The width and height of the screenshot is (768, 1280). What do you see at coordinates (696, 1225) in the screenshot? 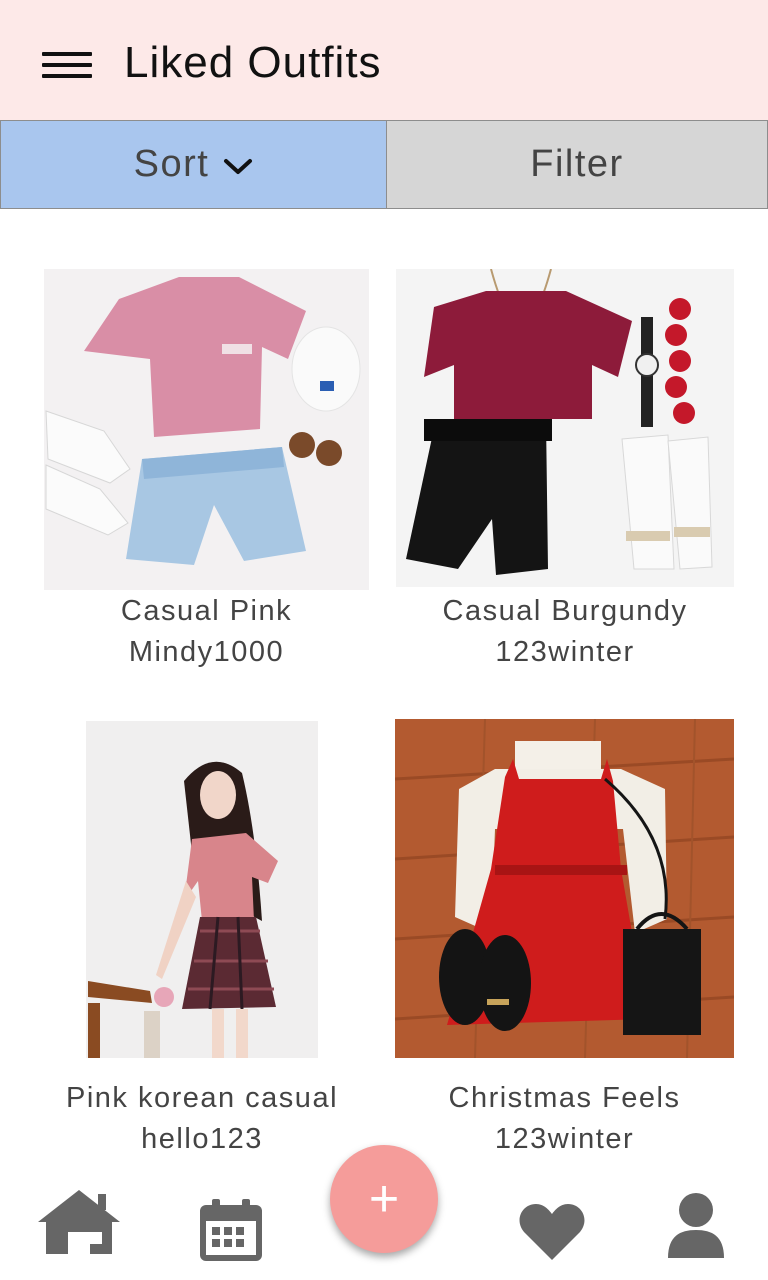
I see `profile-icon` at bounding box center [696, 1225].